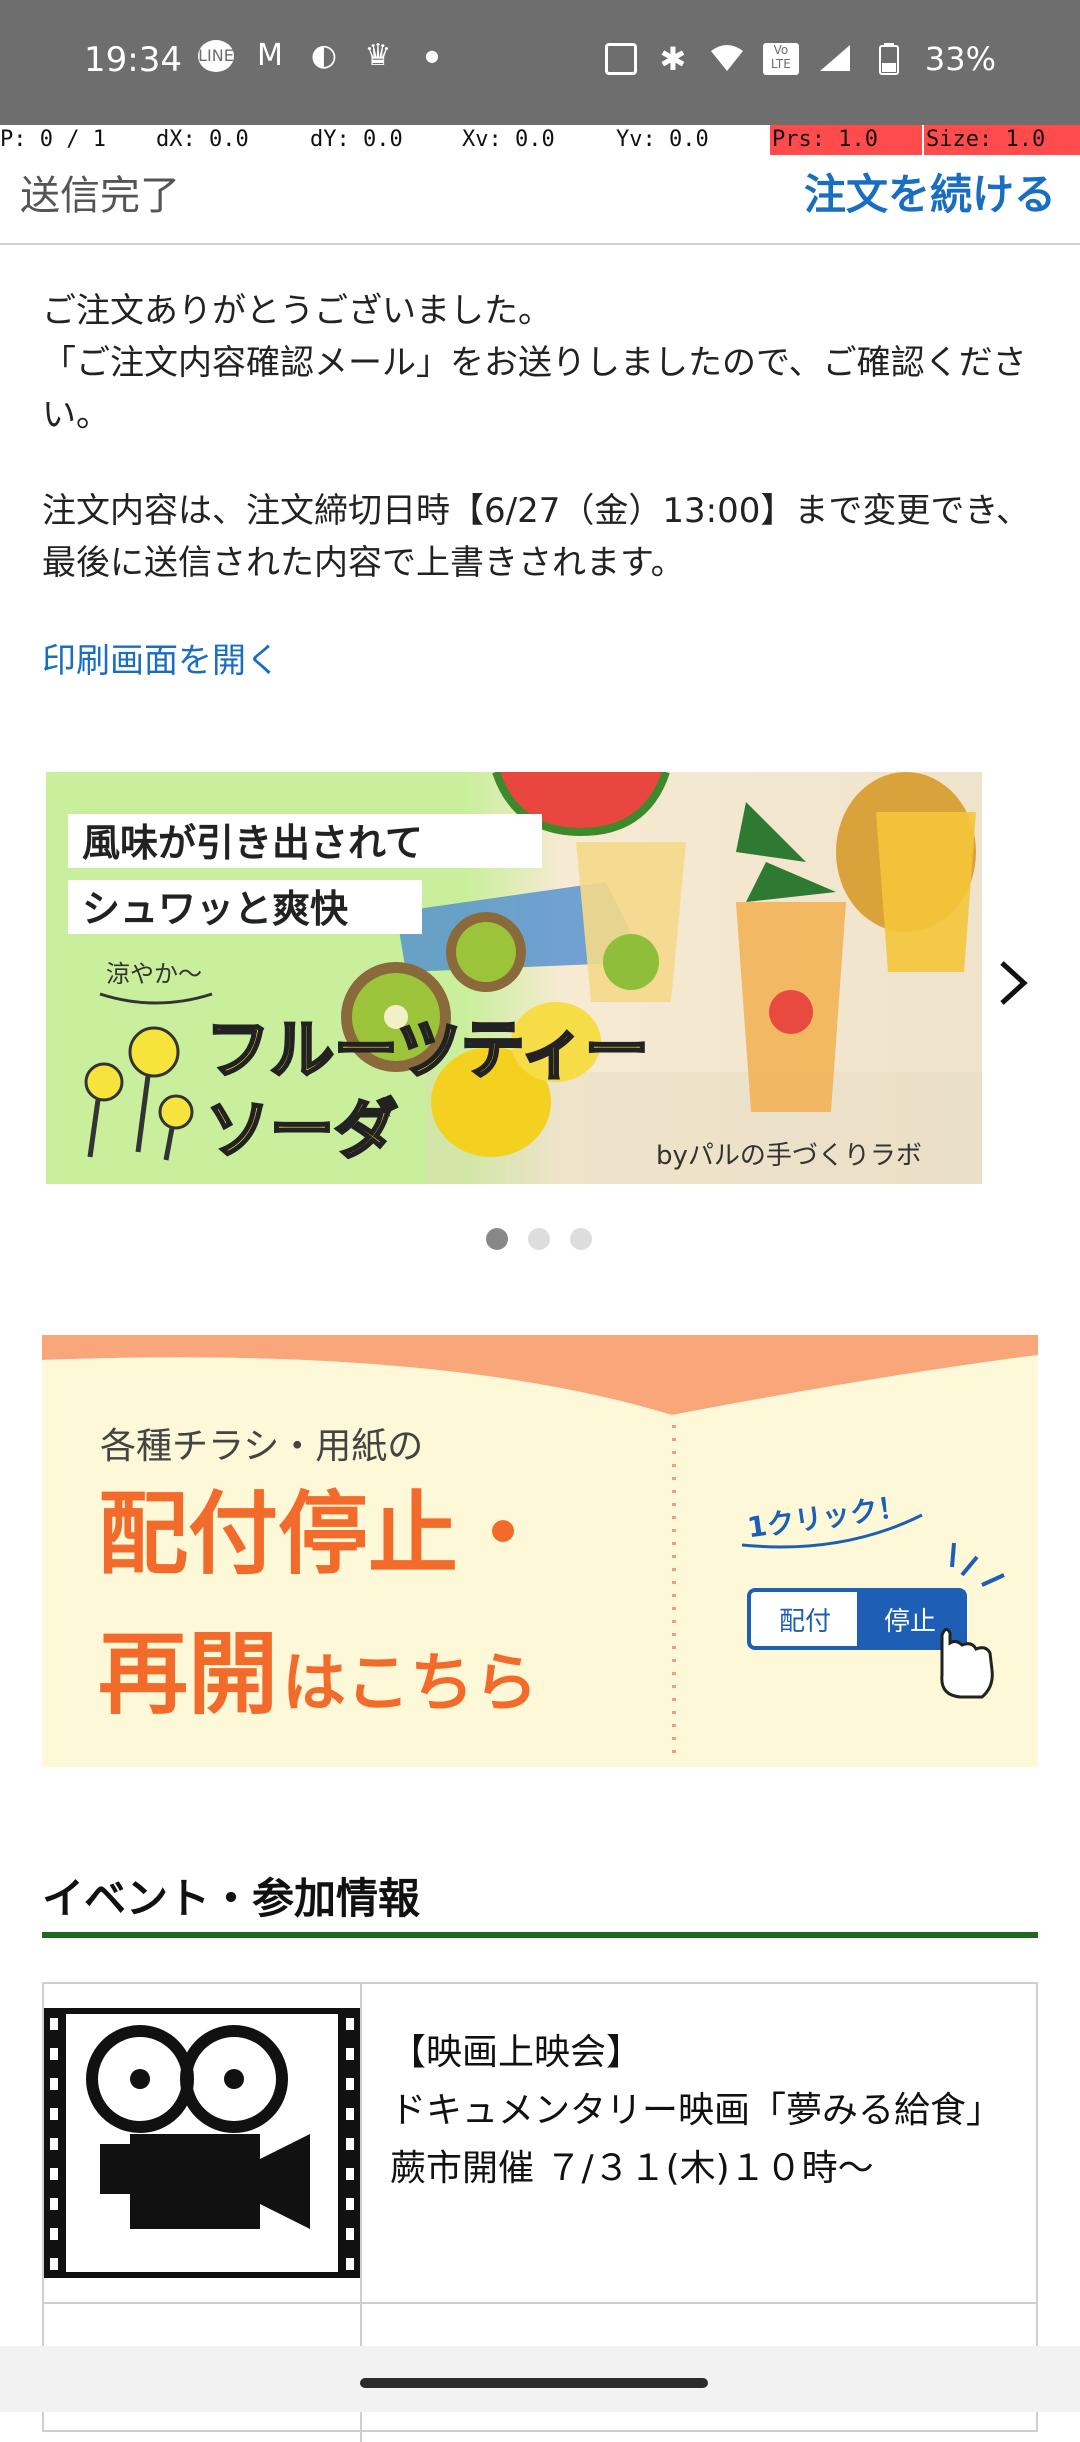 The image size is (1080, 2442). I want to click on pointer-pressure: Prs: 1.0, so click(846, 140).